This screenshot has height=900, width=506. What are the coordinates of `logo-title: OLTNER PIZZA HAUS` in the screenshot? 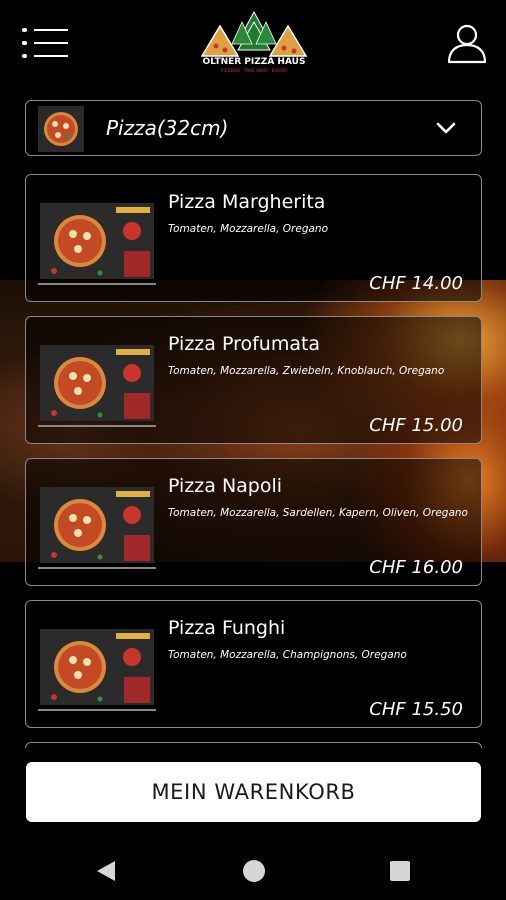 It's located at (254, 62).